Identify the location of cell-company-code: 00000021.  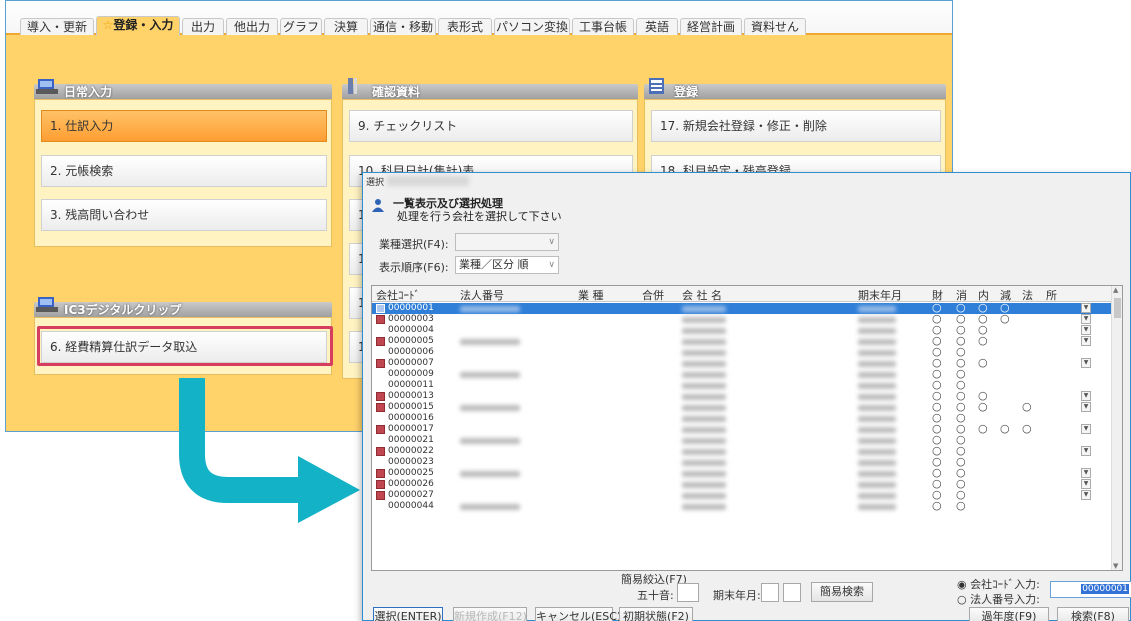
(411, 440).